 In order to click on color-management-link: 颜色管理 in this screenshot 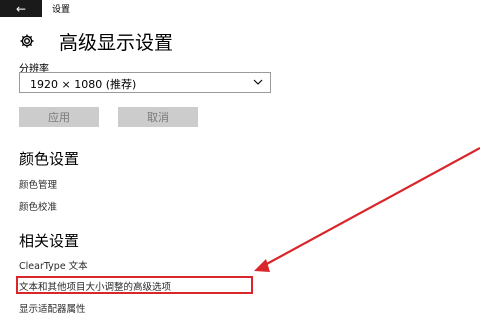, I will do `click(38, 184)`.